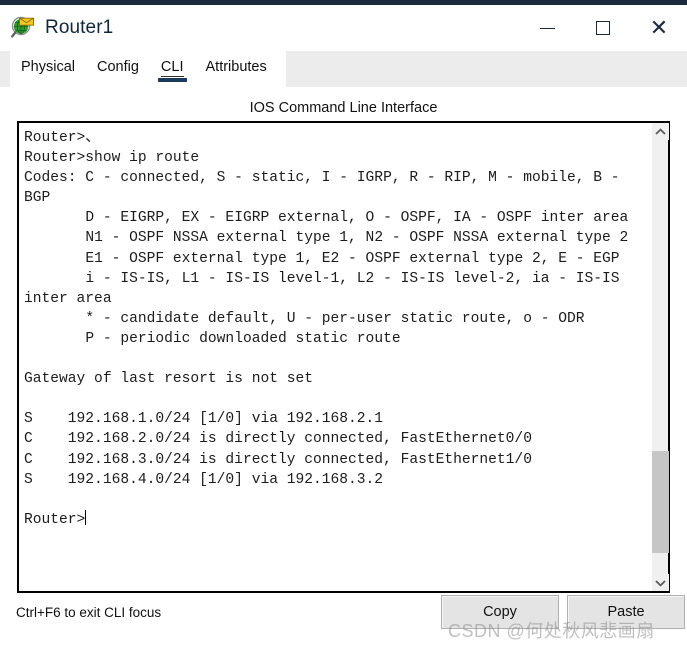 This screenshot has height=646, width=687. I want to click on tab-config: Config, so click(118, 69).